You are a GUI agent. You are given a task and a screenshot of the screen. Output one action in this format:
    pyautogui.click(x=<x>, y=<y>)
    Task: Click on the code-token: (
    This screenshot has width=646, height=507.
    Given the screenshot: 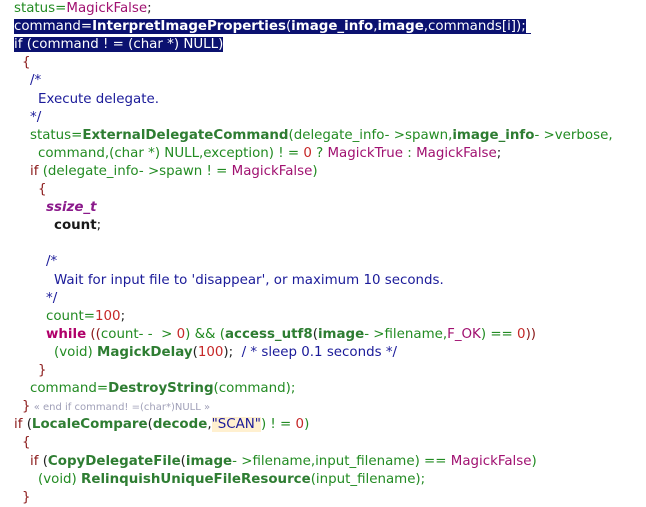 What is the action you would take?
    pyautogui.click(x=27, y=425)
    